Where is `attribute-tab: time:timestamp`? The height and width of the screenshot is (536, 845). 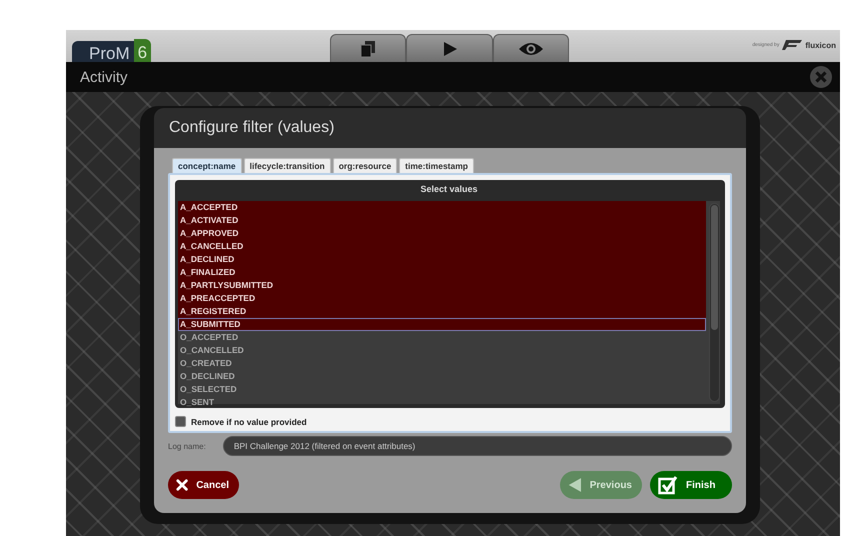
attribute-tab: time:timestamp is located at coordinates (436, 165).